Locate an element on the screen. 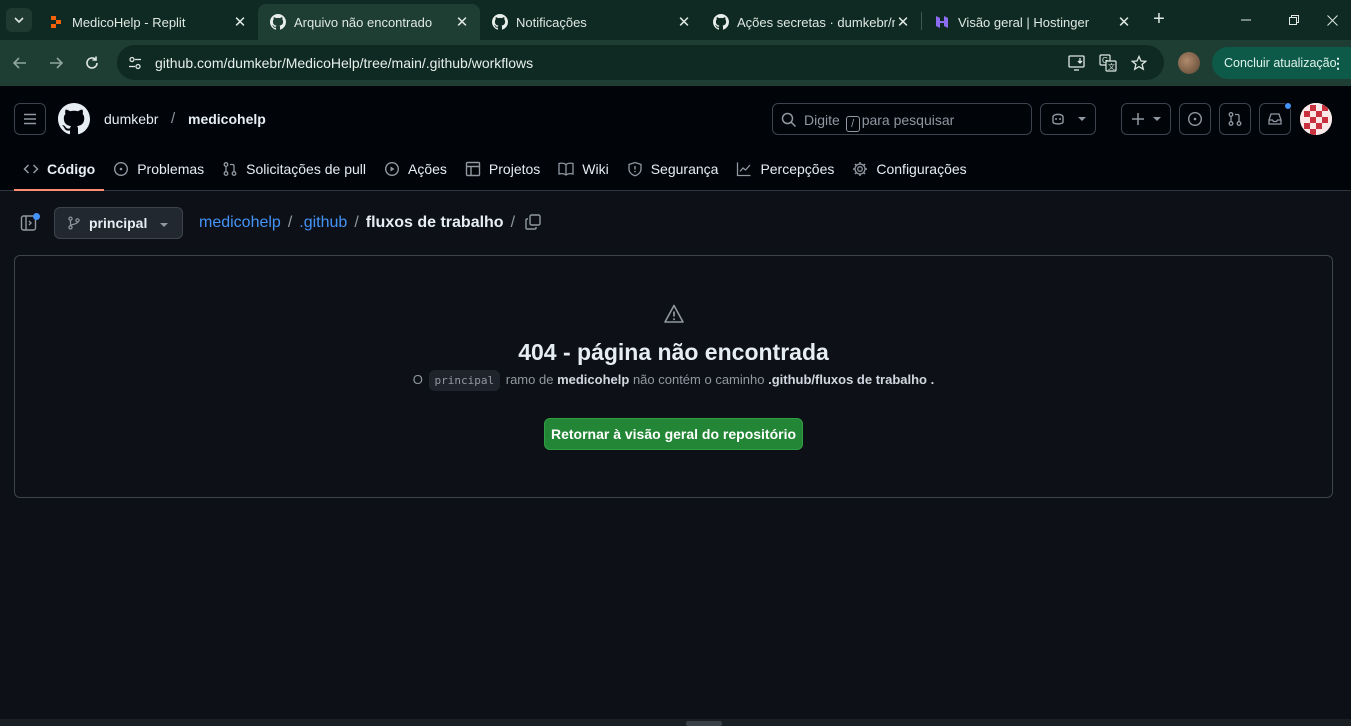 Image resolution: width=1351 pixels, height=726 pixels. browser-tab: Ações secretas · dumkebr/m ✕ is located at coordinates (811, 22).